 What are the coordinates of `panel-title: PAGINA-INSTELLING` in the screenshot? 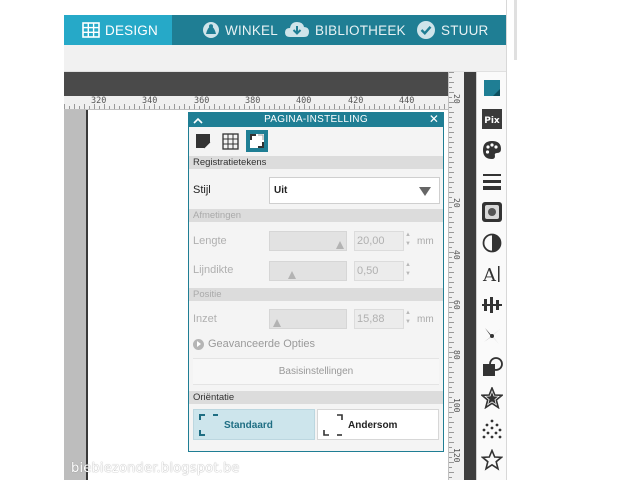 It's located at (316, 119).